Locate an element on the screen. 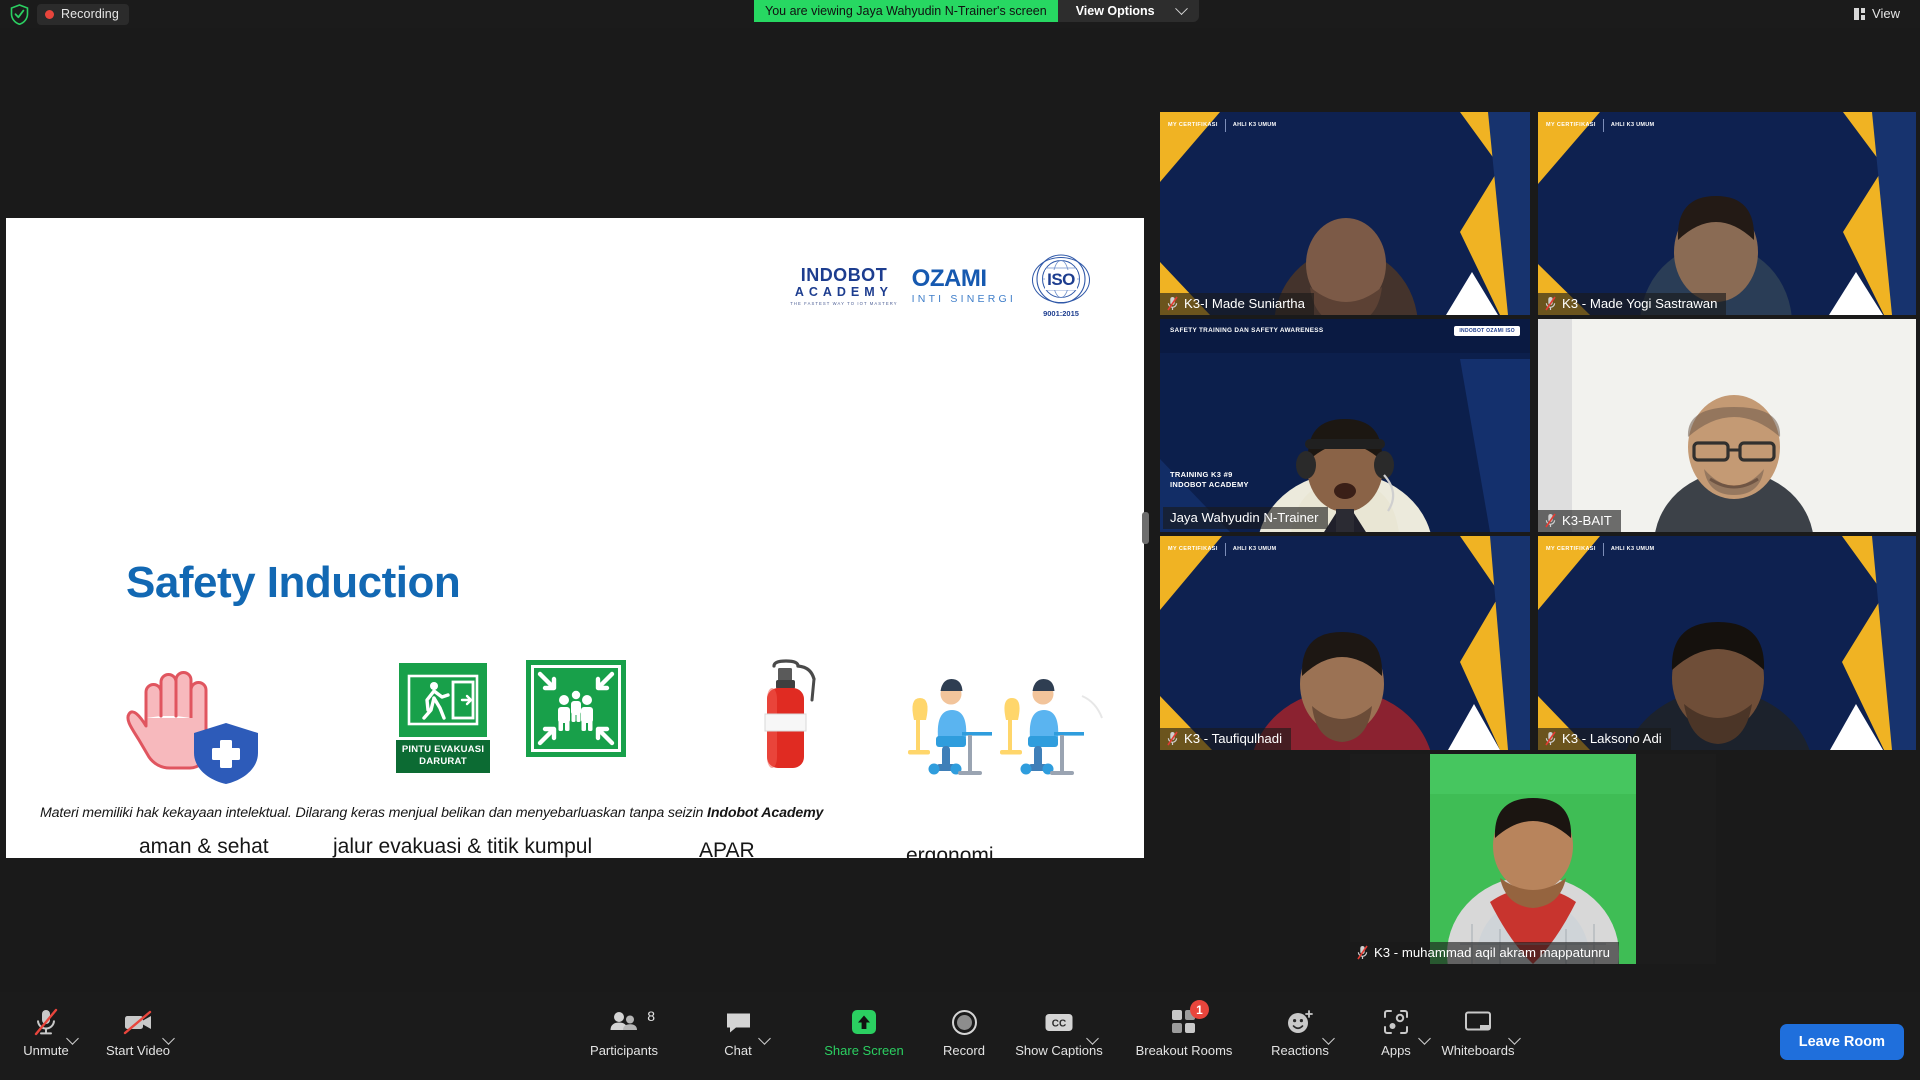 The height and width of the screenshot is (1080, 1920). iso-certification-logo: ISO 9001:2015 is located at coordinates (1061, 286).